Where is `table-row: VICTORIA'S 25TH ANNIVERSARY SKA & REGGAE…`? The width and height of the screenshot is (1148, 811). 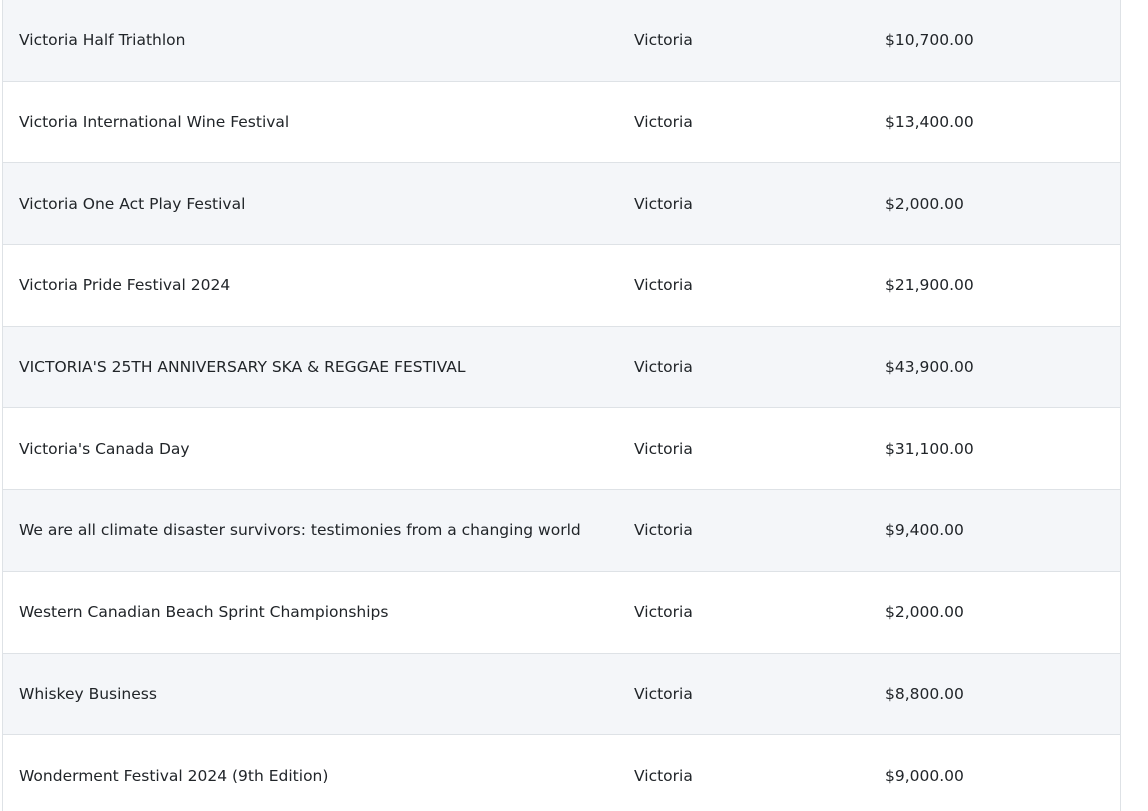
table-row: VICTORIA'S 25TH ANNIVERSARY SKA & REGGAE… is located at coordinates (561, 367).